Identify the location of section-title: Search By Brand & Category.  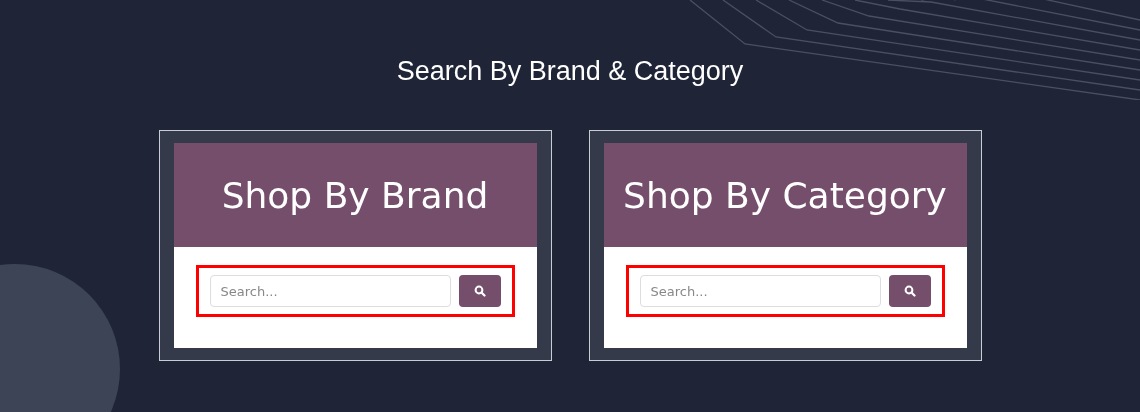
(570, 71).